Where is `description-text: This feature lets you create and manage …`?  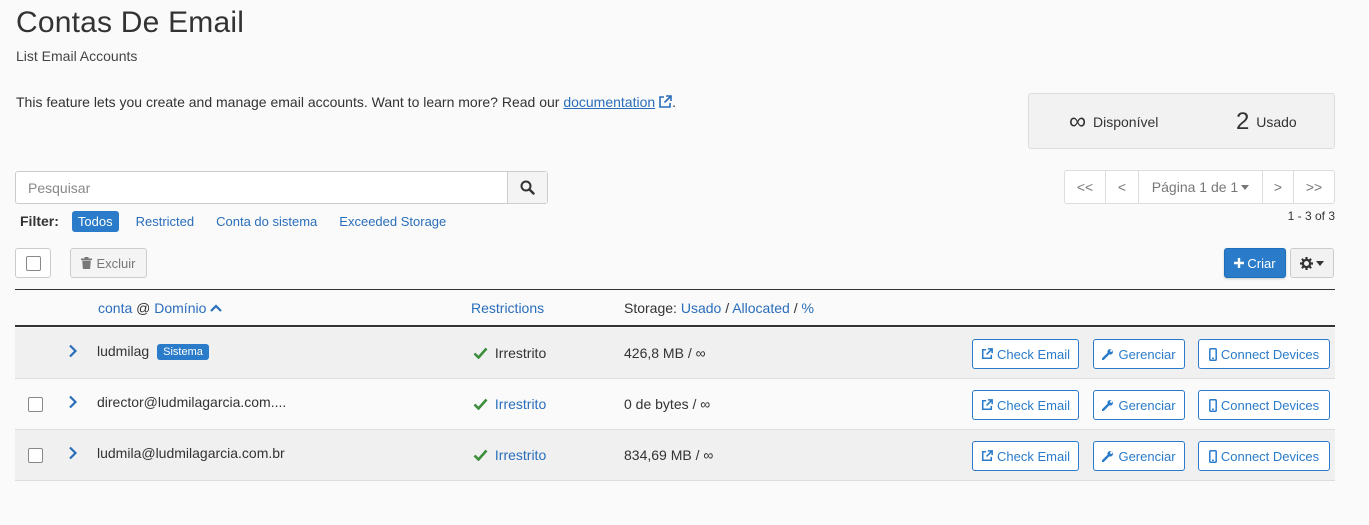 description-text: This feature lets you create and manage … is located at coordinates (290, 102).